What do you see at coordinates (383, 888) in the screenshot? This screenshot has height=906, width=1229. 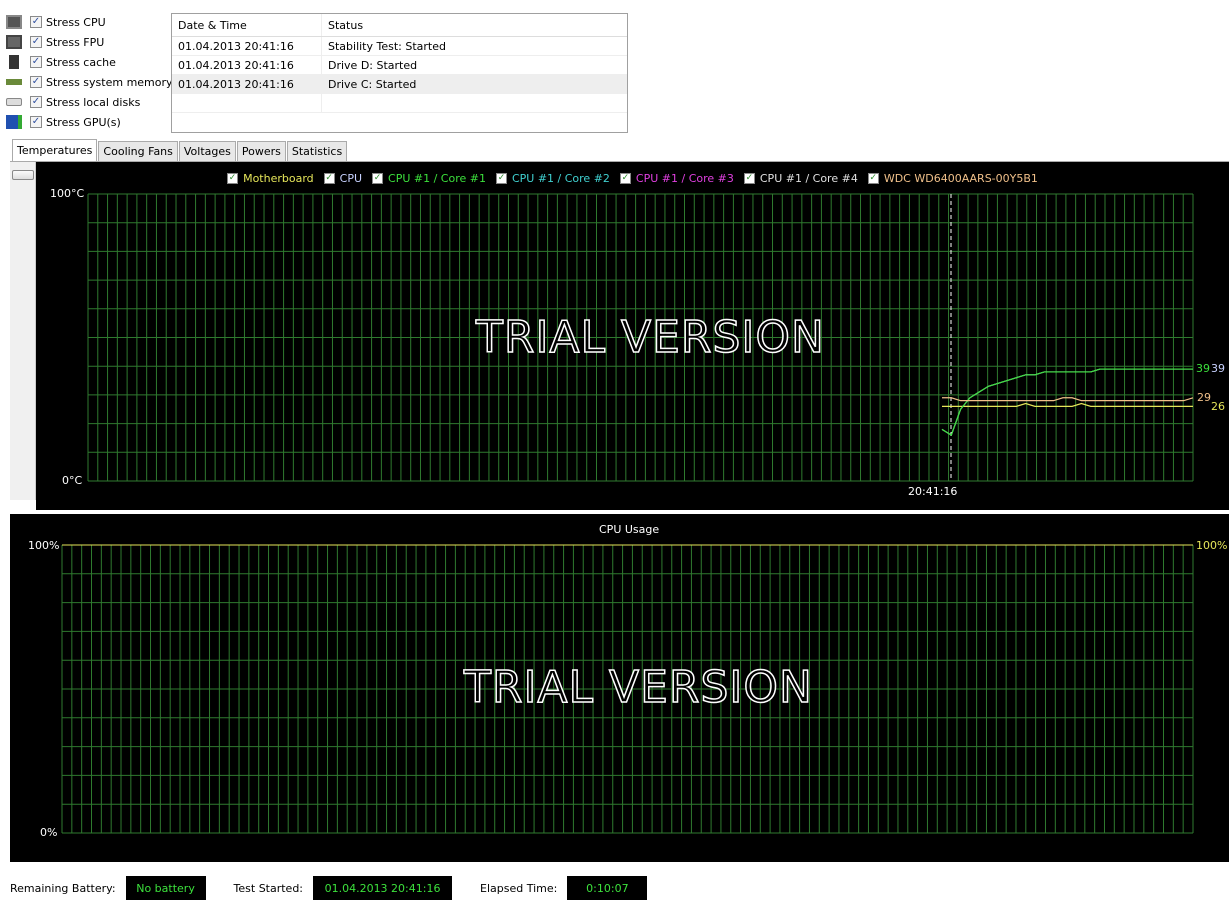 I see `test-started-value: 01.04.2013 20:41:16` at bounding box center [383, 888].